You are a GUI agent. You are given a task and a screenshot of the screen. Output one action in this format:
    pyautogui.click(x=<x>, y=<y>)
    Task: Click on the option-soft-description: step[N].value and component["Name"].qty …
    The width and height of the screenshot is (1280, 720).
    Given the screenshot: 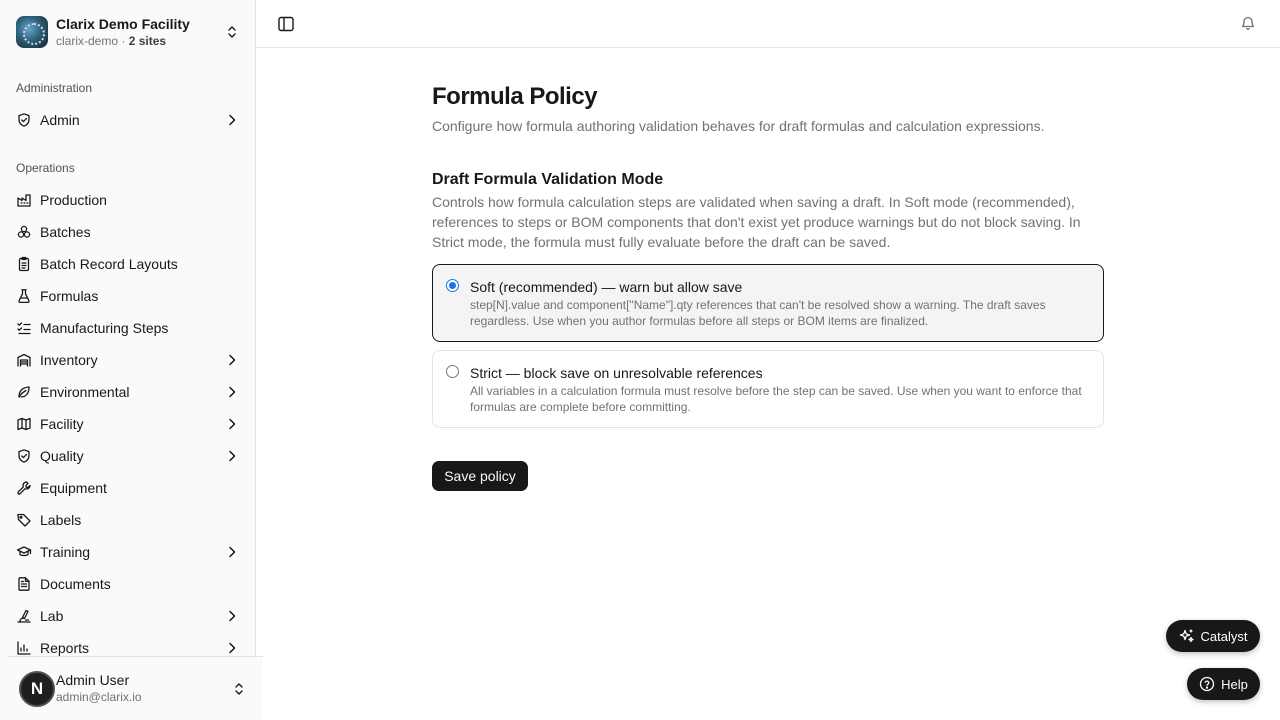 What is the action you would take?
    pyautogui.click(x=758, y=313)
    